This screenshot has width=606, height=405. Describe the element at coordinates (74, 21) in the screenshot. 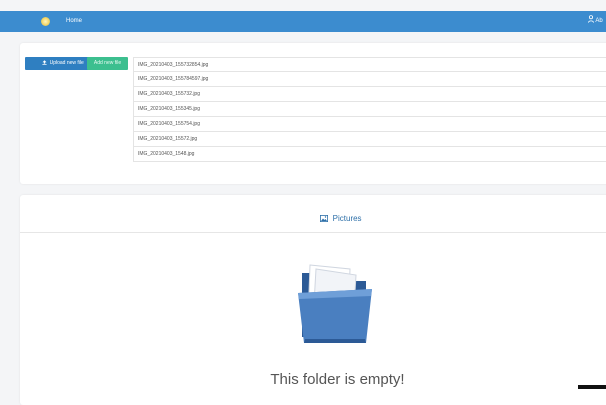

I see `home-link: Home` at that location.